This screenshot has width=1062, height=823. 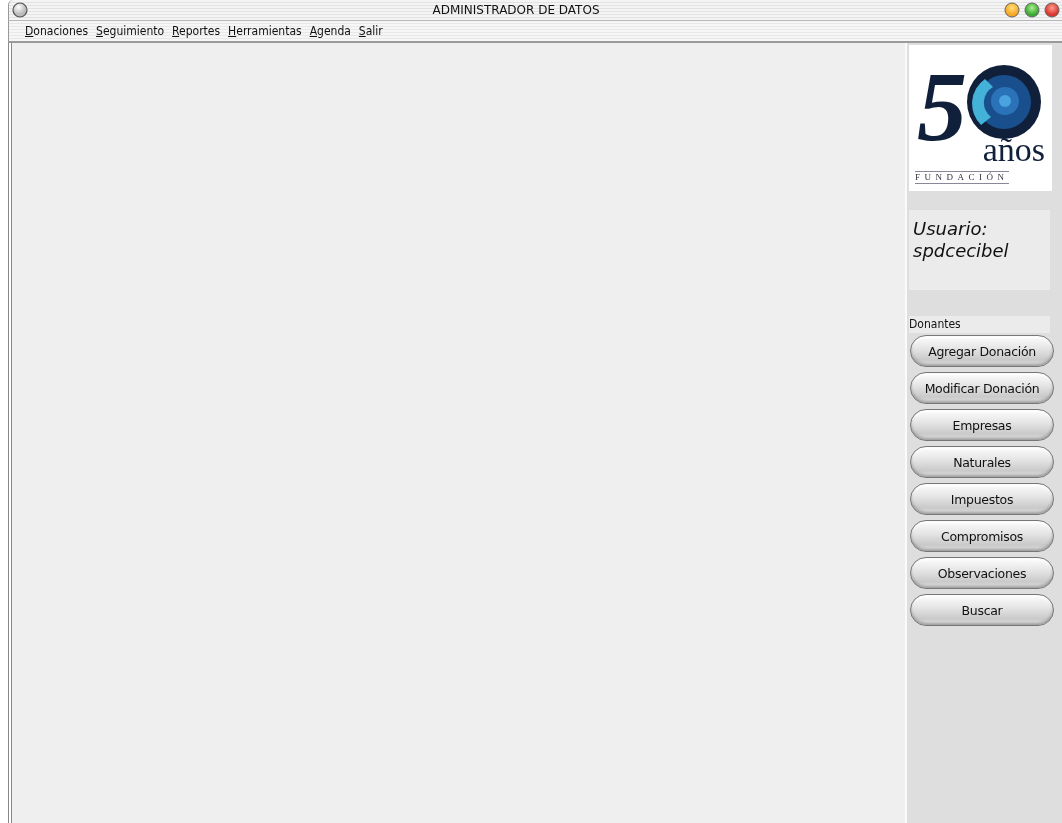 I want to click on maximize-button, so click(x=1032, y=10).